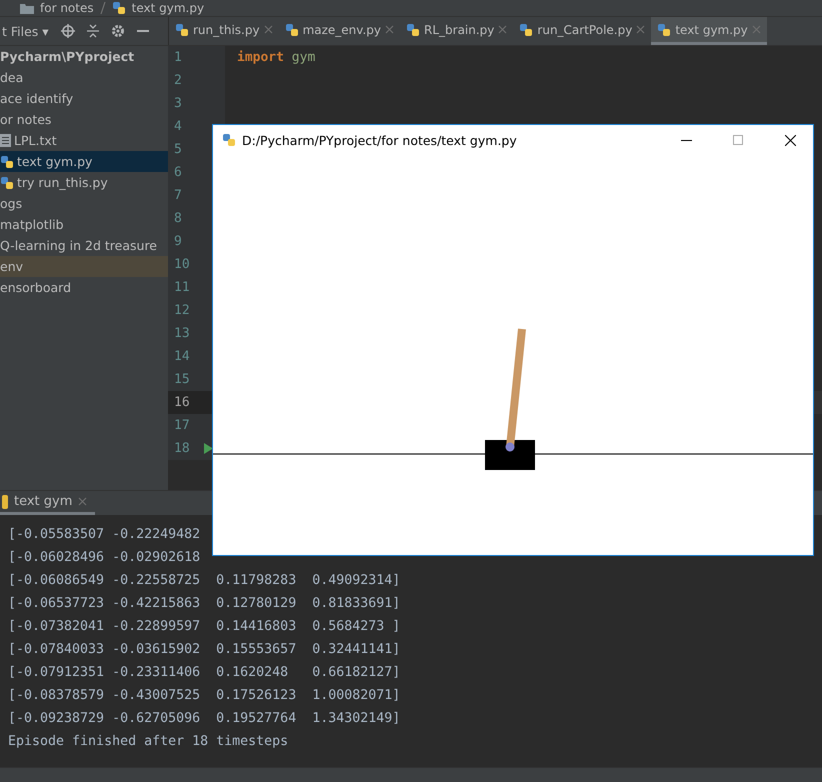 The image size is (822, 782). What do you see at coordinates (149, 742) in the screenshot?
I see `console-output: Episode finished after 18 timesteps` at bounding box center [149, 742].